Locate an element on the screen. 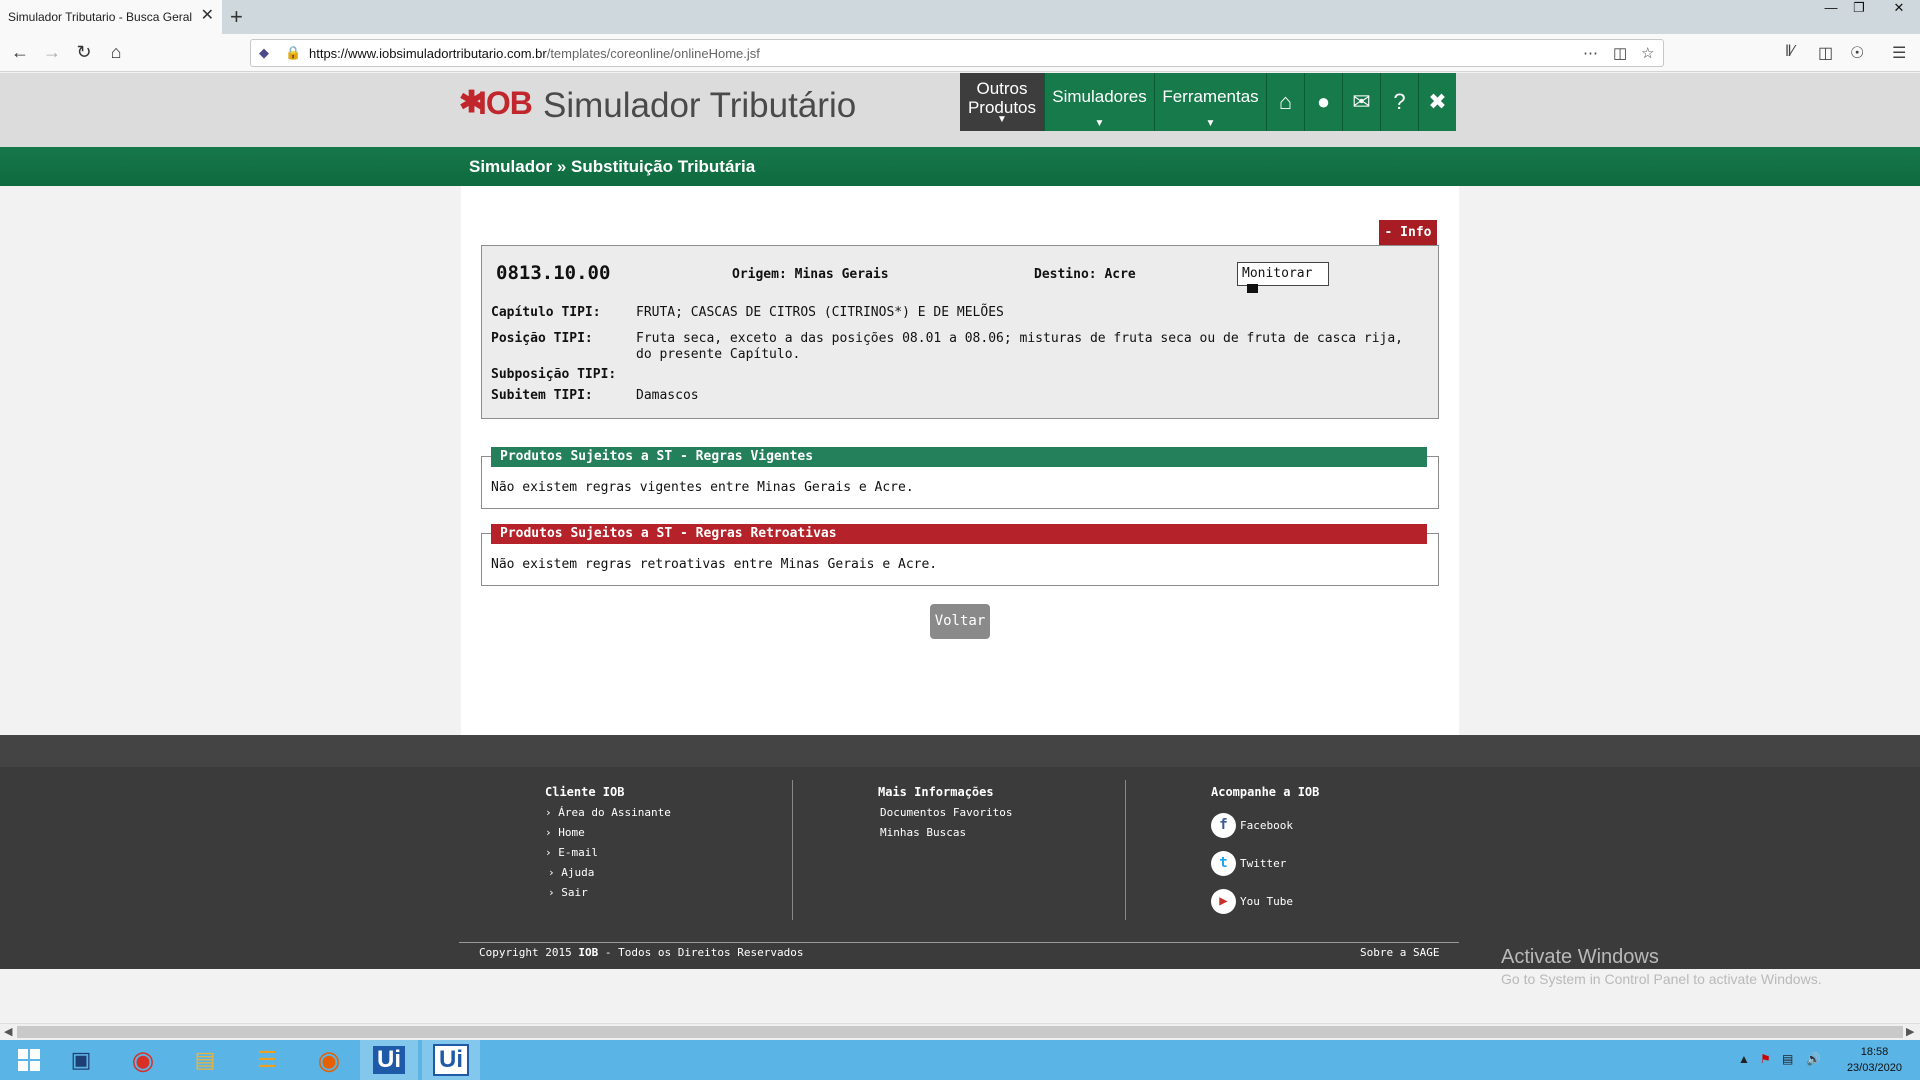 The width and height of the screenshot is (1920, 1080). row-value is located at coordinates (1028, 374).